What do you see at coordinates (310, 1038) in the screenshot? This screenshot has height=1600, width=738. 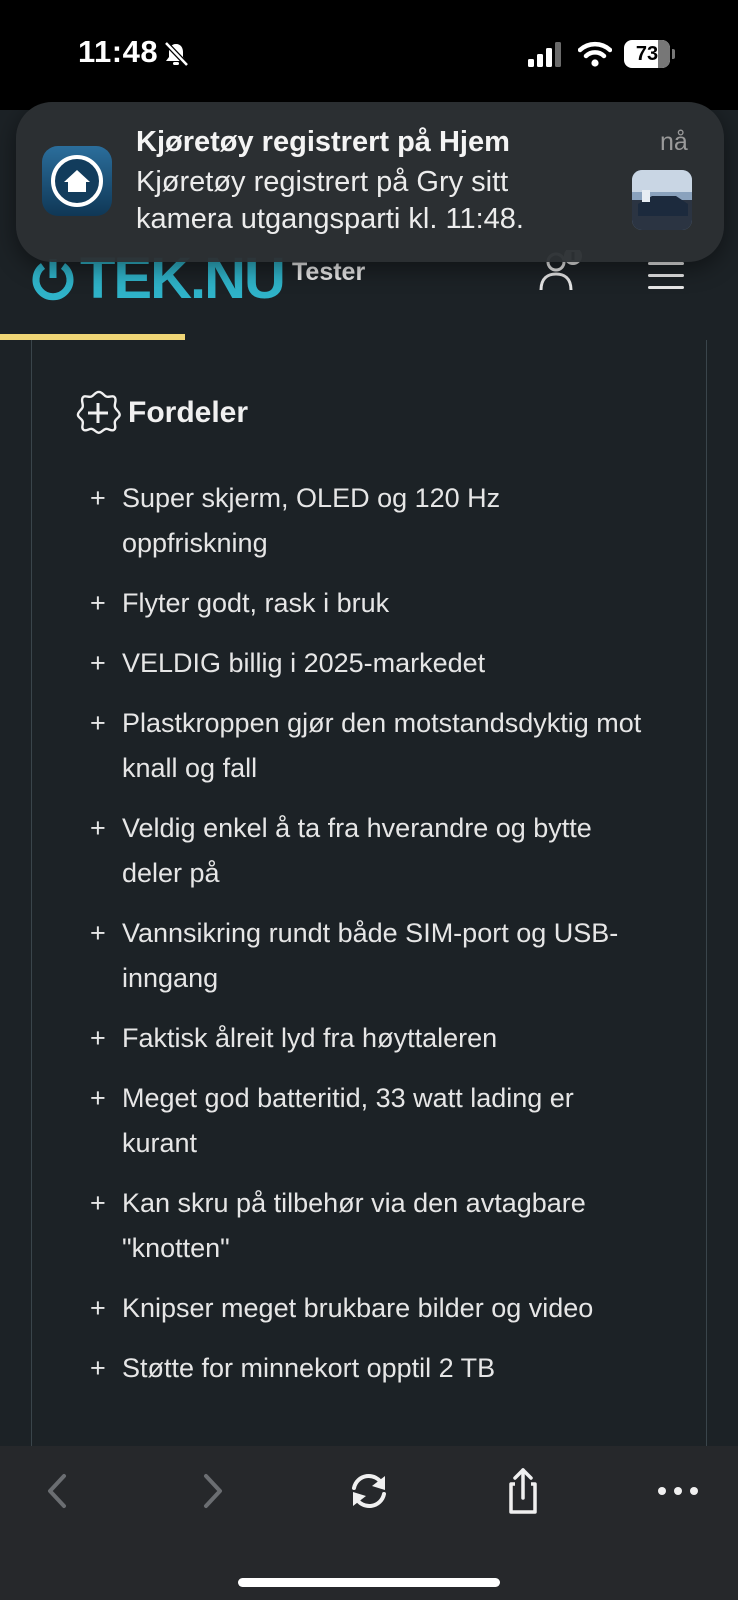 I see `list-item-text: Faktisk ålreit lyd fra høyttaleren` at bounding box center [310, 1038].